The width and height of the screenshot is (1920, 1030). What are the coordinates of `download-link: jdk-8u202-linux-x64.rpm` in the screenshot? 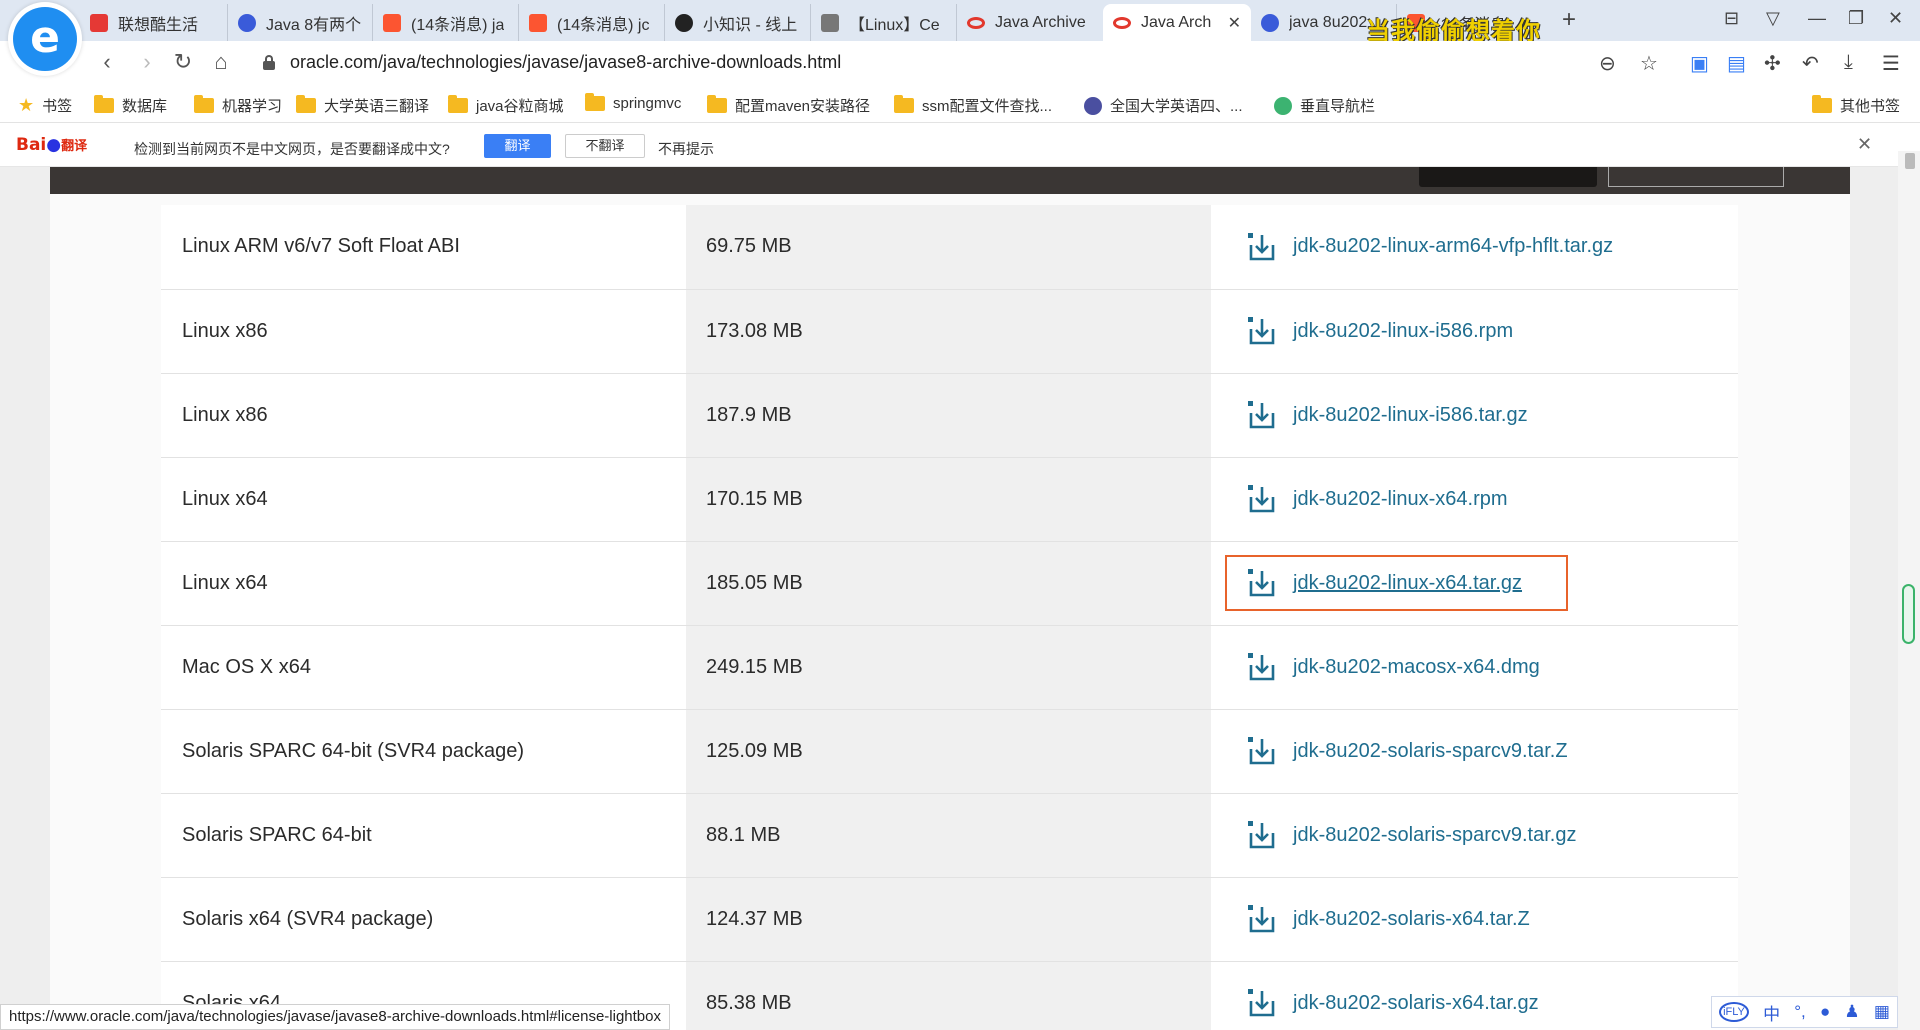 It's located at (1400, 499).